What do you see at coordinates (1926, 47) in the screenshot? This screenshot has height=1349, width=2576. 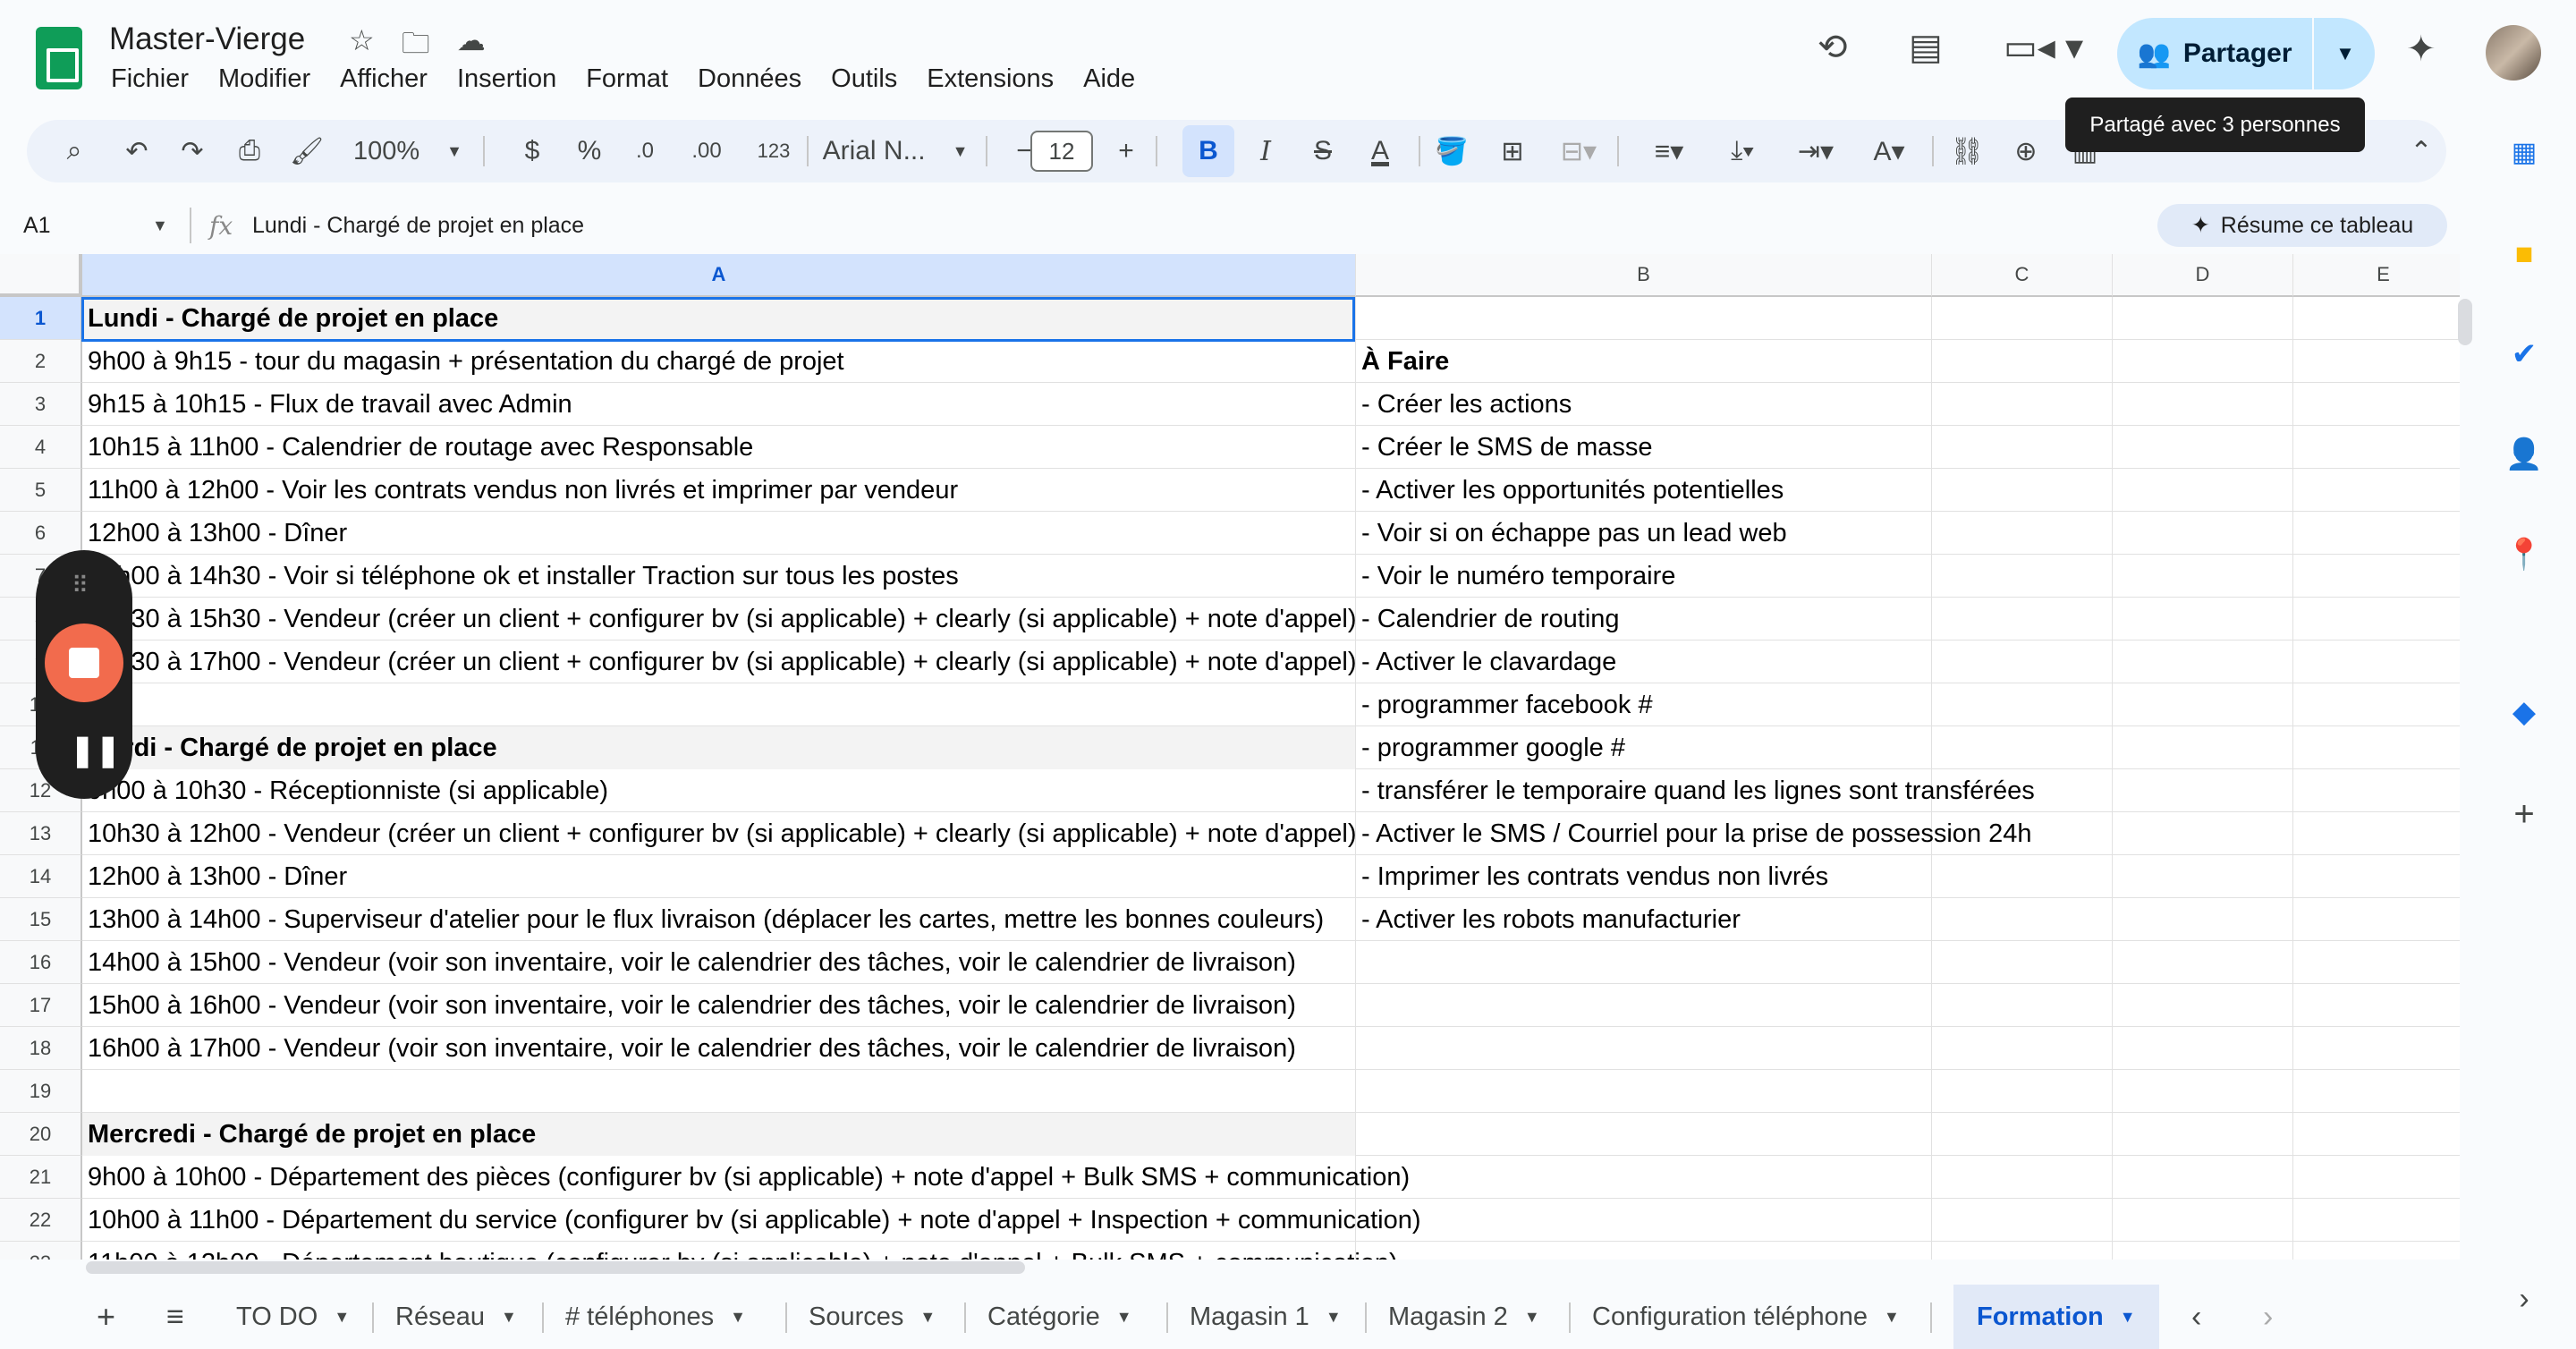 I see `comments-icon: ▤` at bounding box center [1926, 47].